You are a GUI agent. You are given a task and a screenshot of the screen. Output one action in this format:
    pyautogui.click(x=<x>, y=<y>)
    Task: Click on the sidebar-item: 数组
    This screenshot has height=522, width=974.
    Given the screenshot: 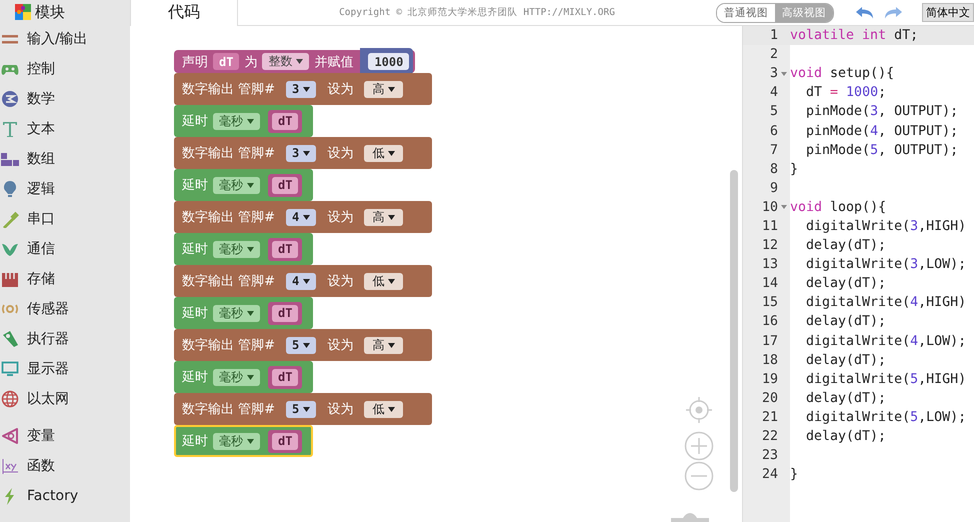 What is the action you would take?
    pyautogui.click(x=65, y=159)
    